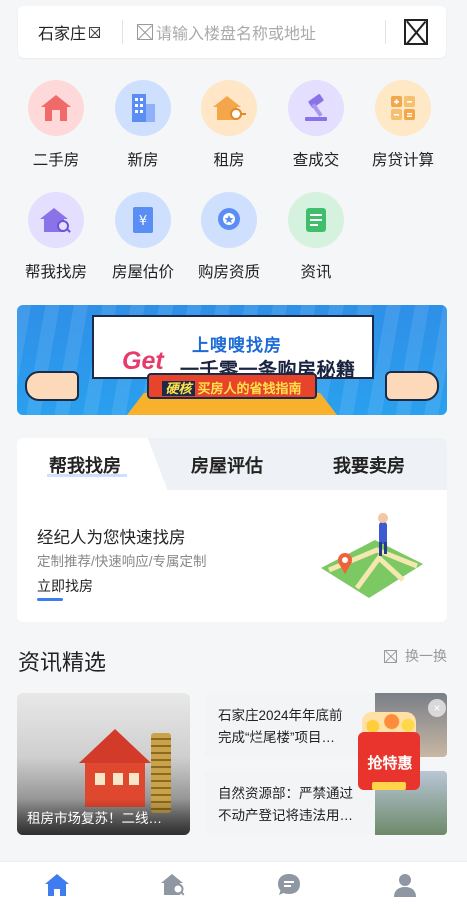 The height and width of the screenshot is (906, 467). What do you see at coordinates (316, 220) in the screenshot?
I see `news-icon` at bounding box center [316, 220].